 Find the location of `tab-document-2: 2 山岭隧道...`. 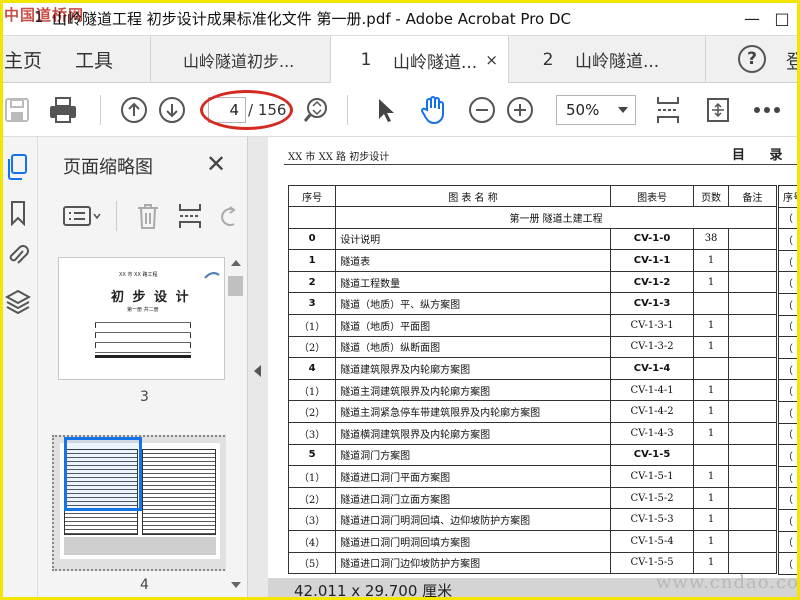

tab-document-2: 2 山岭隧道... is located at coordinates (607, 59).